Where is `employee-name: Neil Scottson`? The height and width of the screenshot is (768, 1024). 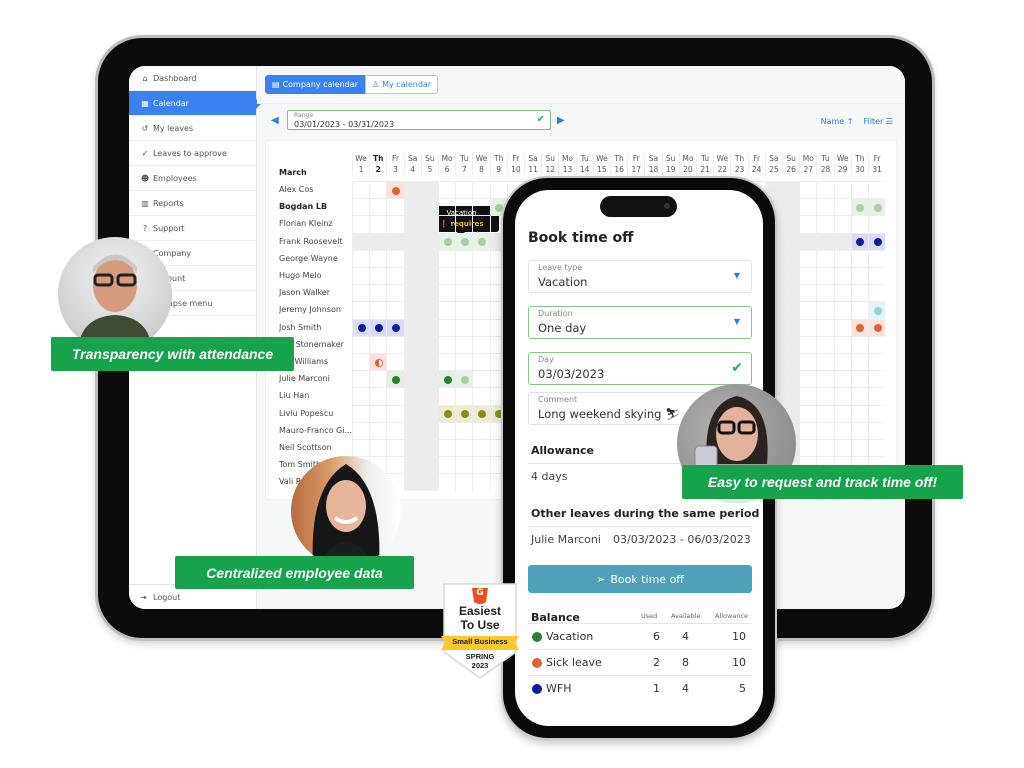 employee-name: Neil Scottson is located at coordinates (318, 447).